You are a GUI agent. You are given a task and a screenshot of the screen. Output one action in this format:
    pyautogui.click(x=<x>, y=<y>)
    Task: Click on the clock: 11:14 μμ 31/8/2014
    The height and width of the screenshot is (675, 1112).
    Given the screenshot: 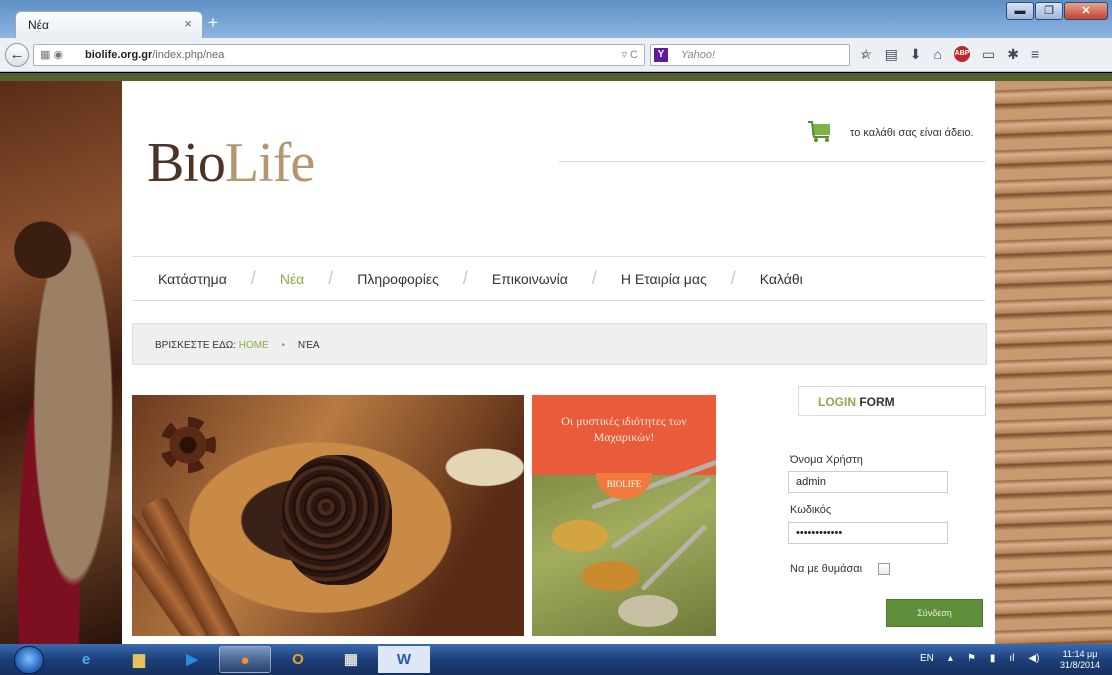 What is the action you would take?
    pyautogui.click(x=1080, y=660)
    